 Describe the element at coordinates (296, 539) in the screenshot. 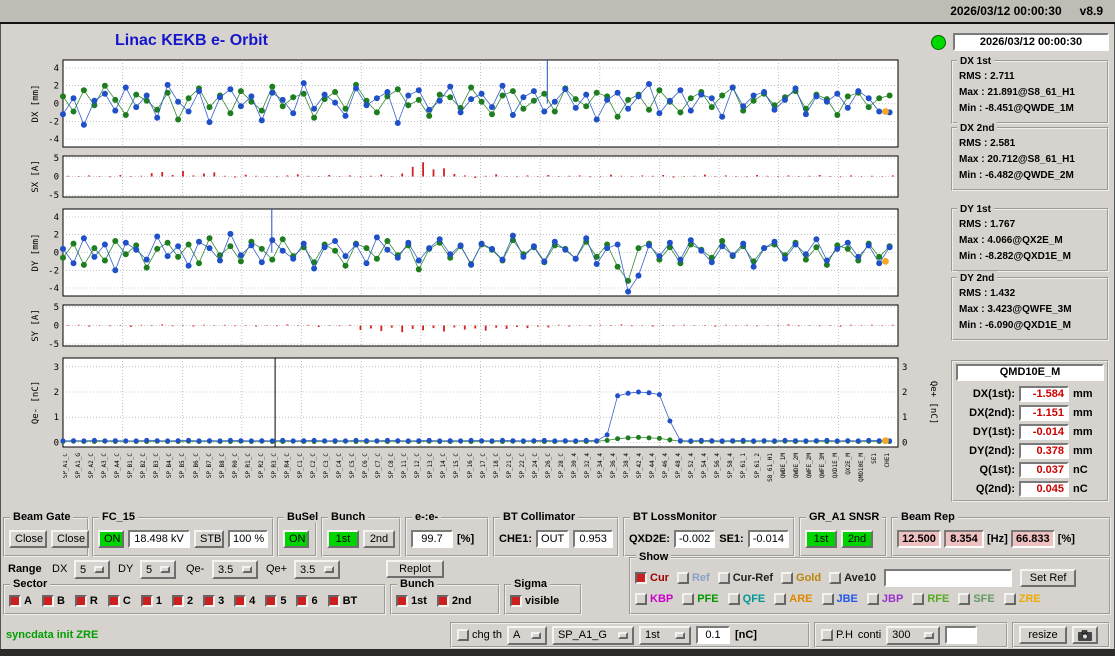

I see `busel-on-button: ON` at that location.